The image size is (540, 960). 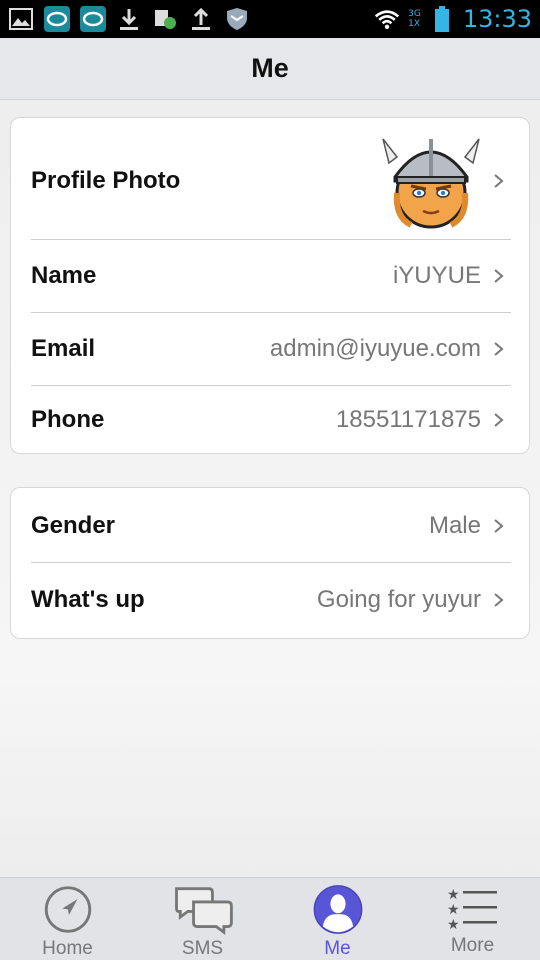 I want to click on name-value: iYUYUE, so click(x=436, y=275).